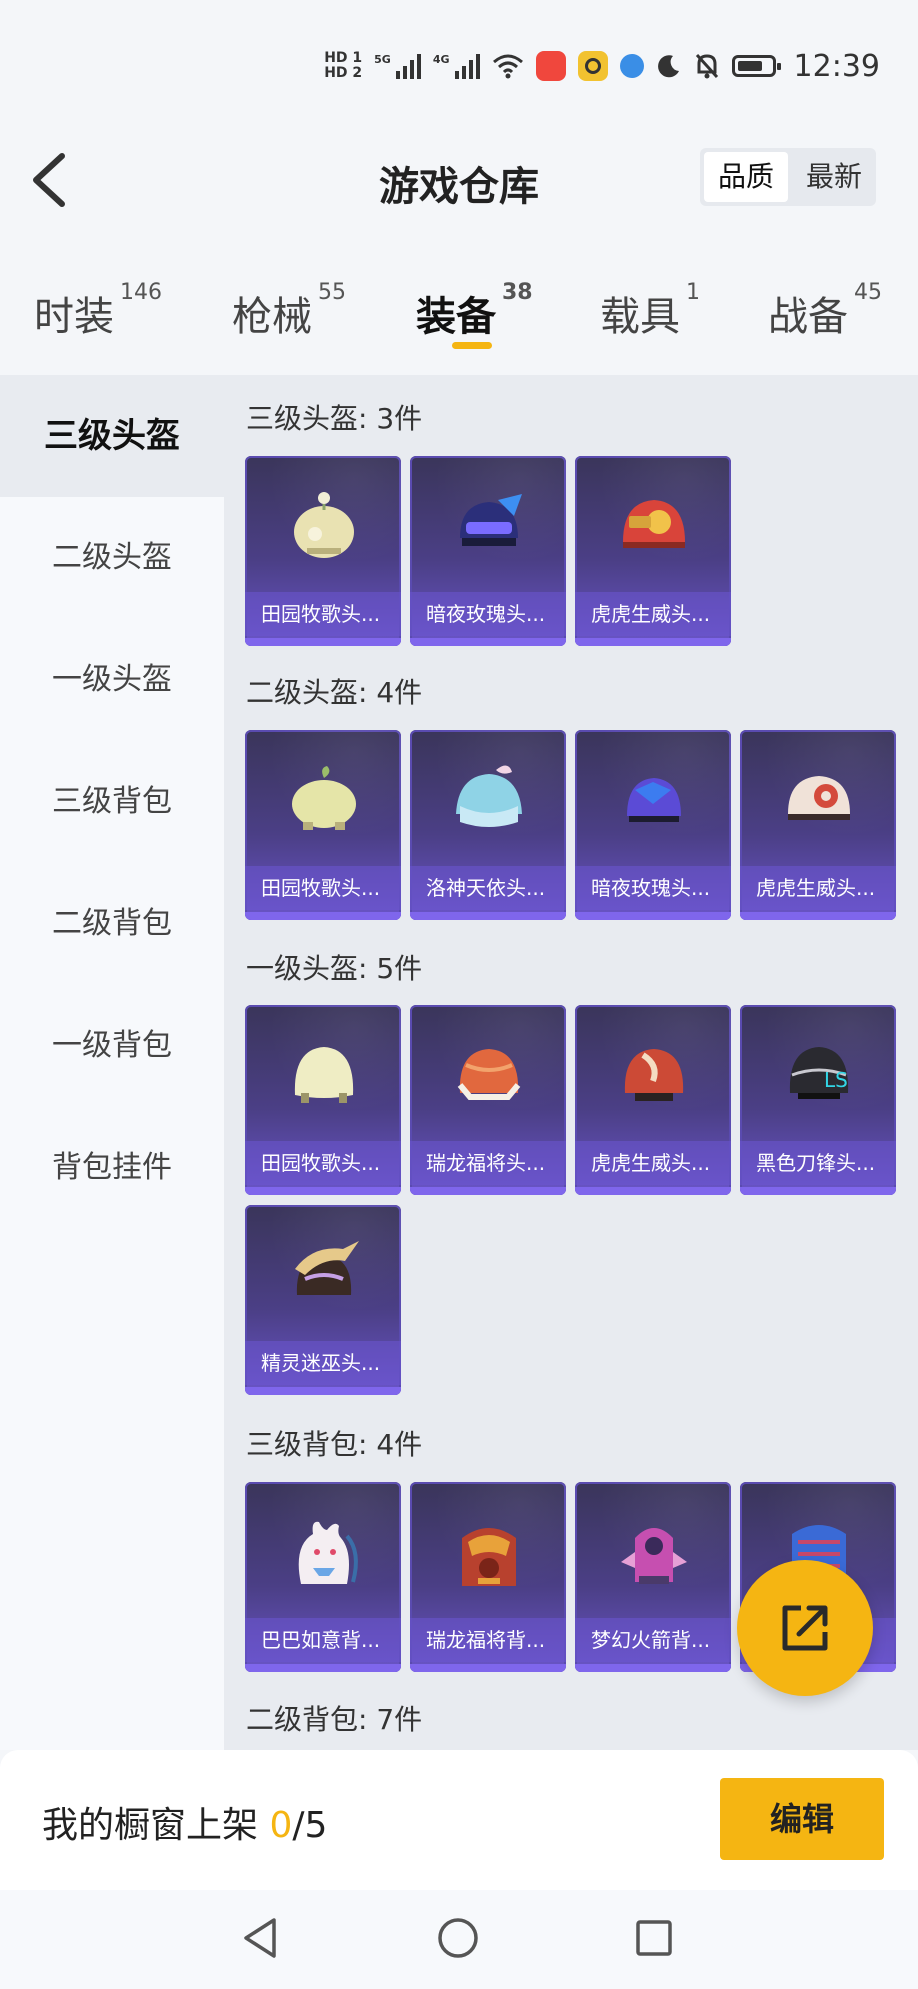 The height and width of the screenshot is (1989, 918). Describe the element at coordinates (334, 1719) in the screenshot. I see `section-title: 二级背包: 7件` at that location.